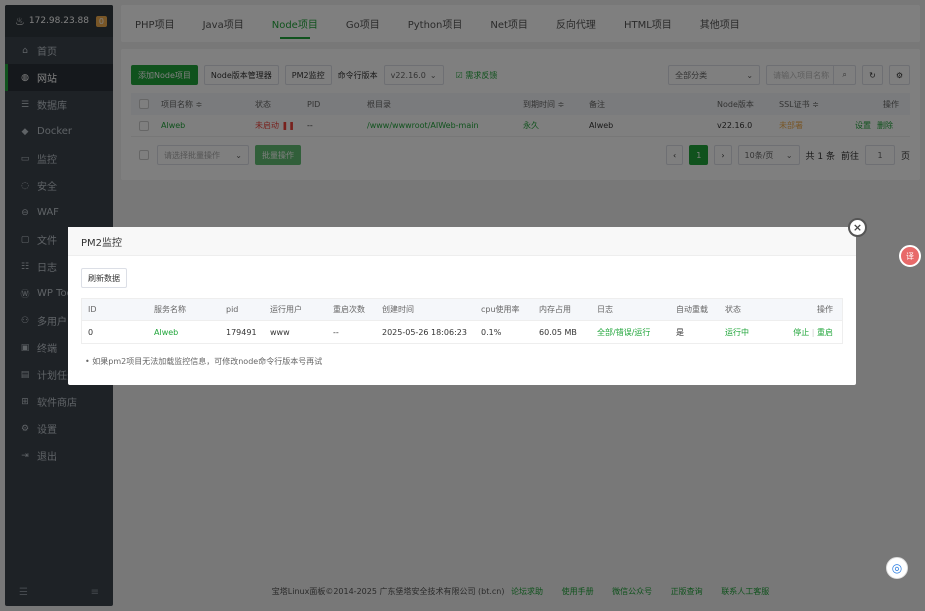 This screenshot has height=611, width=925. Describe the element at coordinates (825, 332) in the screenshot. I see `restart-link: 重启` at that location.